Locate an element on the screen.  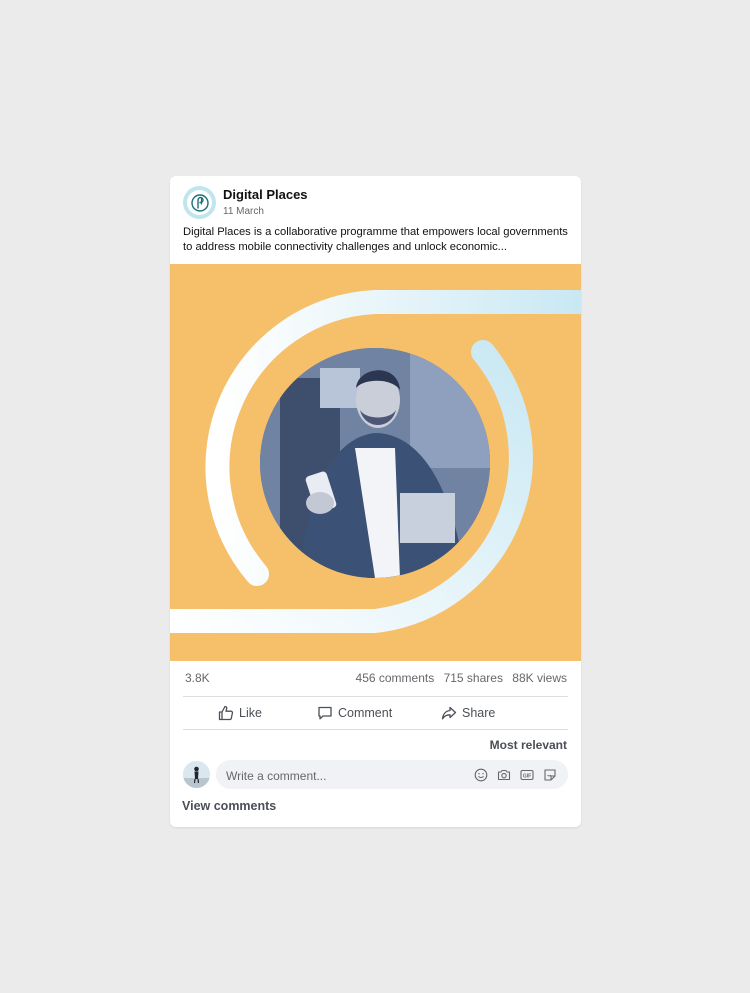
comment-composer: GIF is located at coordinates (375, 775).